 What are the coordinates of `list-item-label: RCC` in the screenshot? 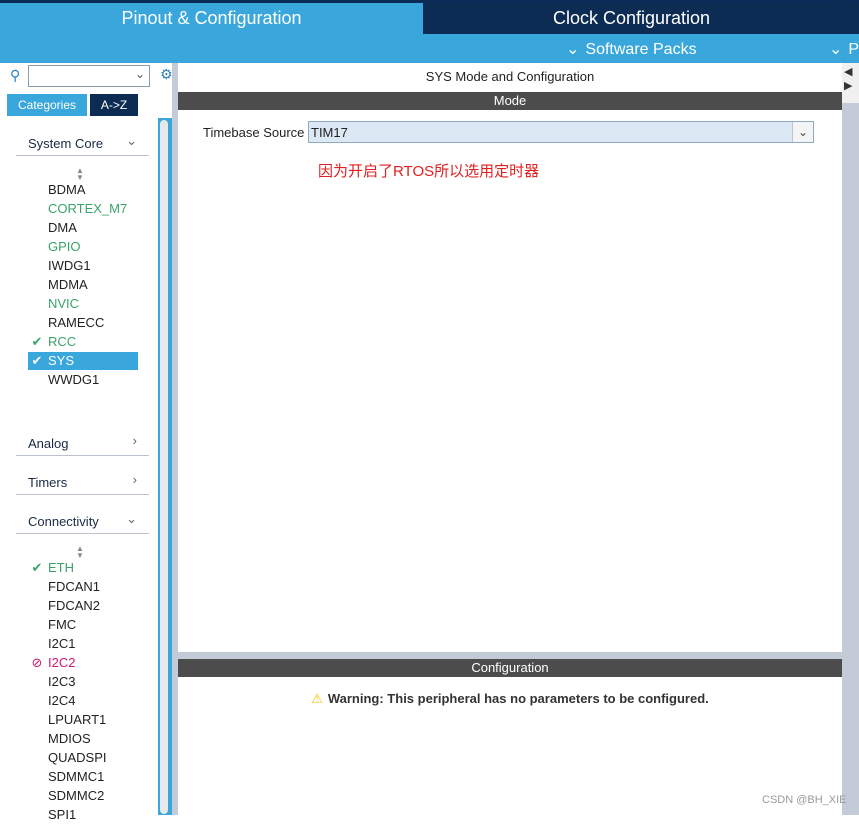 It's located at (62, 341).